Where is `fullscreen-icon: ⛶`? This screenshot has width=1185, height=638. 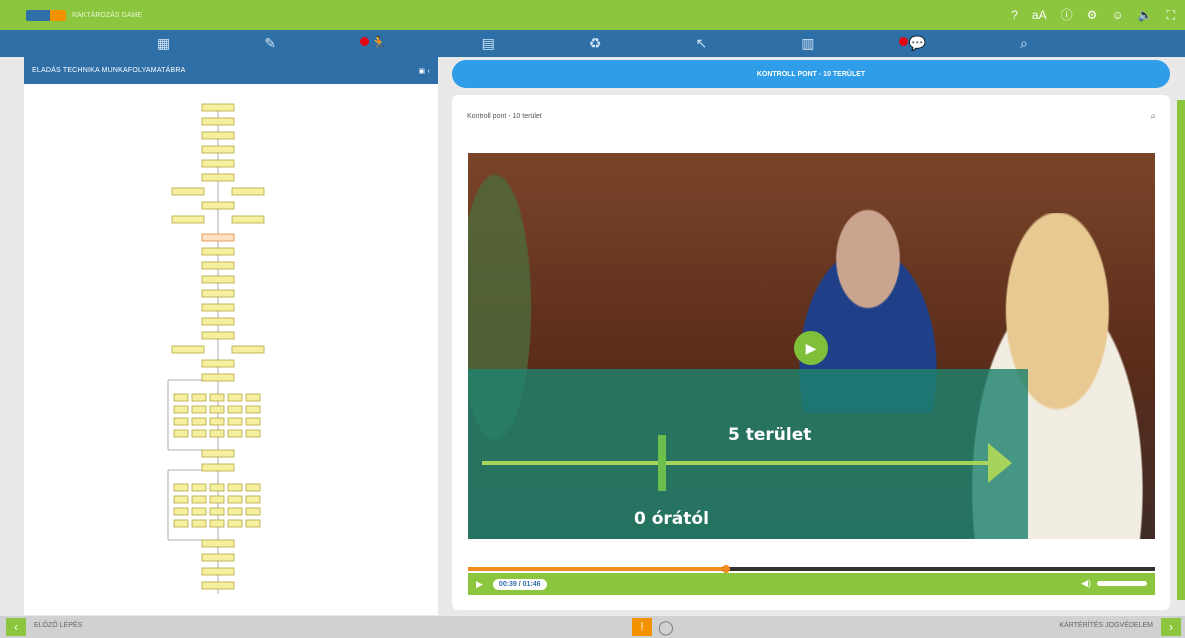
fullscreen-icon: ⛶ is located at coordinates (1171, 15).